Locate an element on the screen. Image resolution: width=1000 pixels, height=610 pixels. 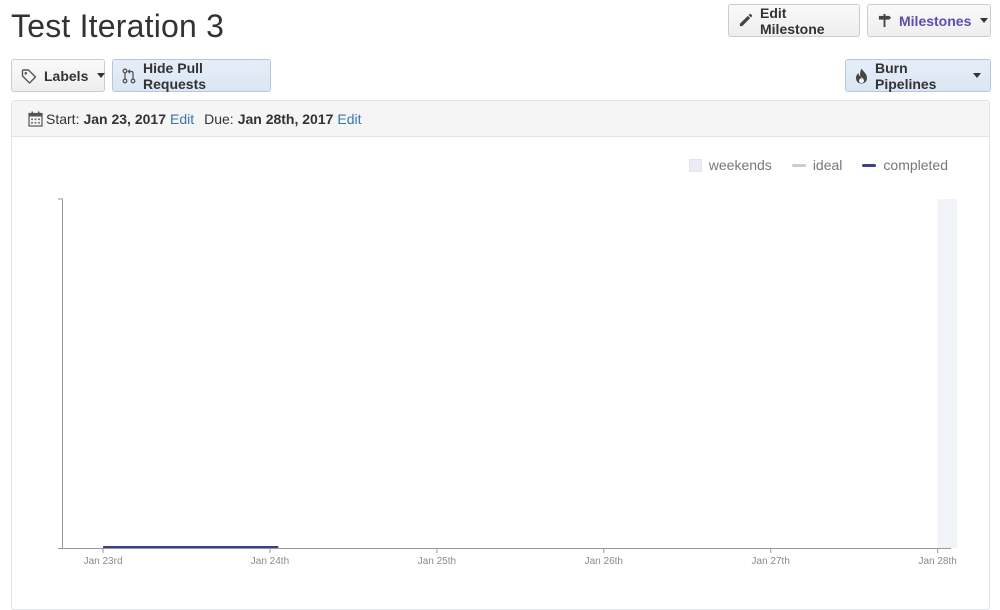
x-tick-label: Jan 23rd is located at coordinates (103, 561).